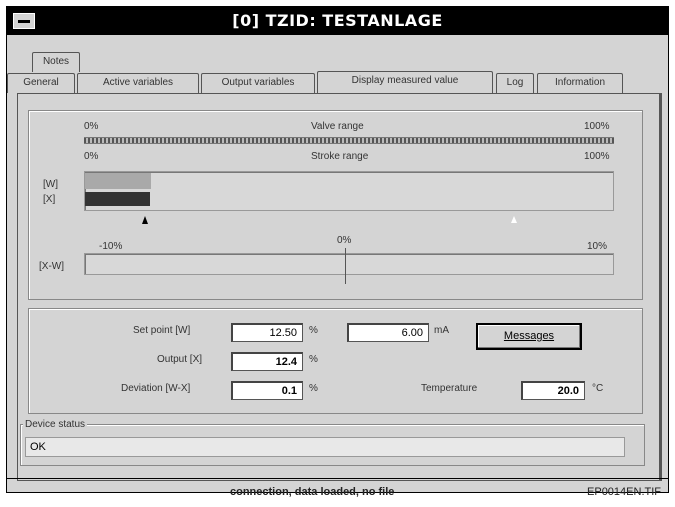 The image size is (675, 507). I want to click on status-bar-divider, so click(337, 478).